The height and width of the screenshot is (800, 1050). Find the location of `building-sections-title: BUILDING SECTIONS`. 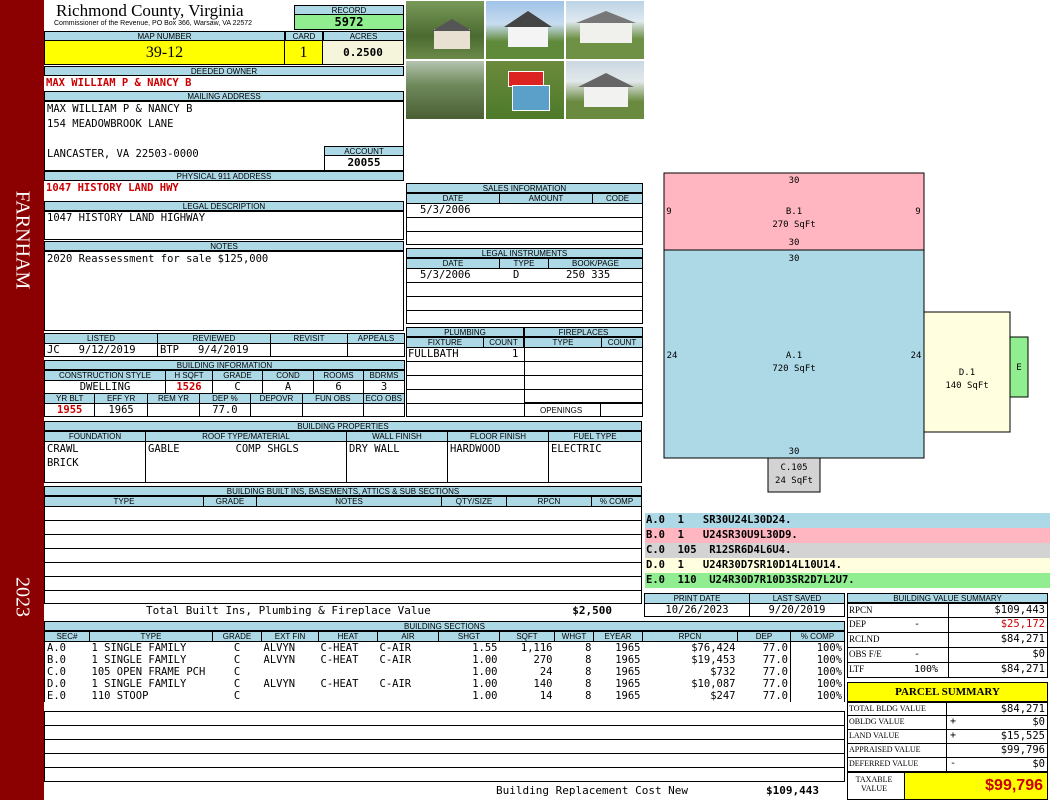

building-sections-title: BUILDING SECTIONS is located at coordinates (444, 626).